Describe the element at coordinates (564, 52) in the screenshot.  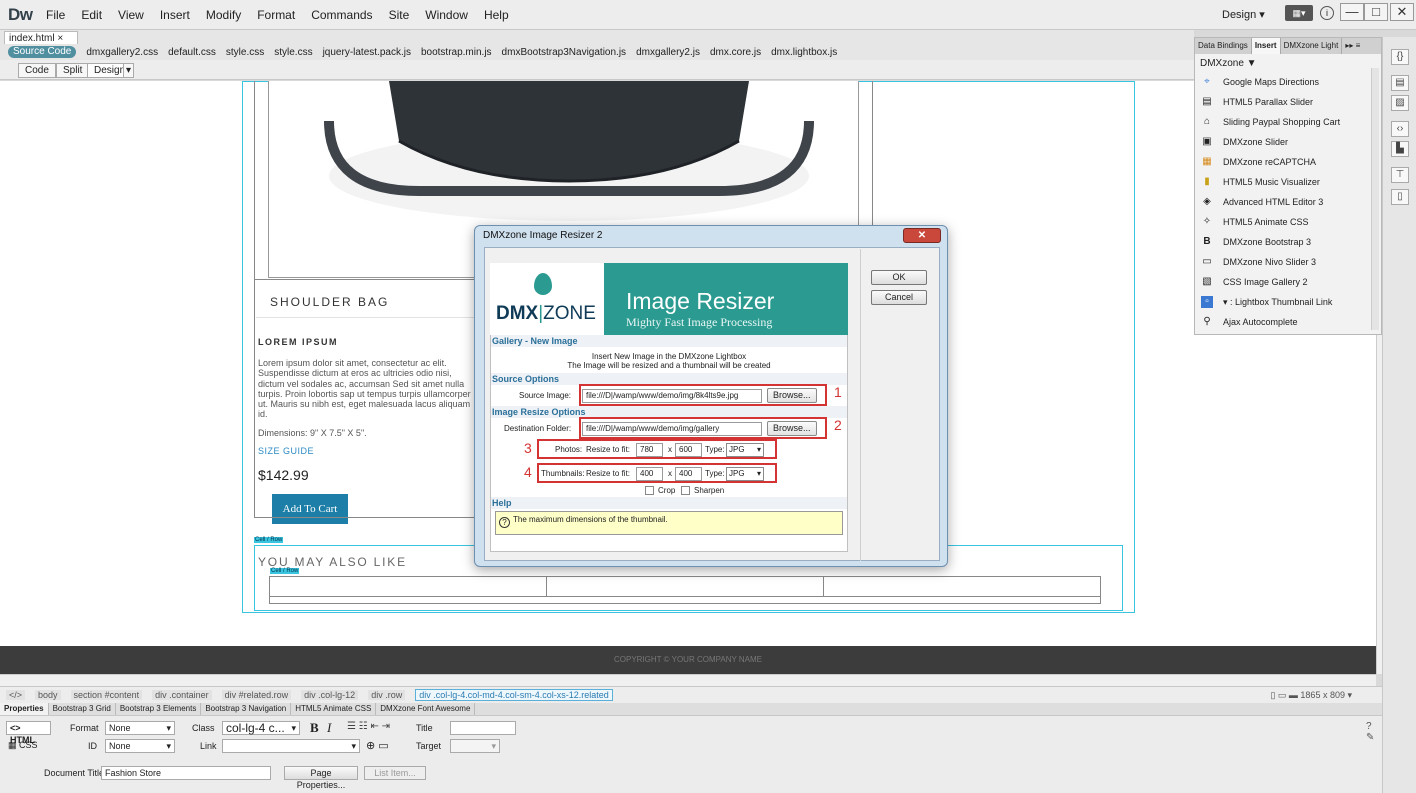
I see `related-file: dmxBootstrap3Navigation.js` at that location.